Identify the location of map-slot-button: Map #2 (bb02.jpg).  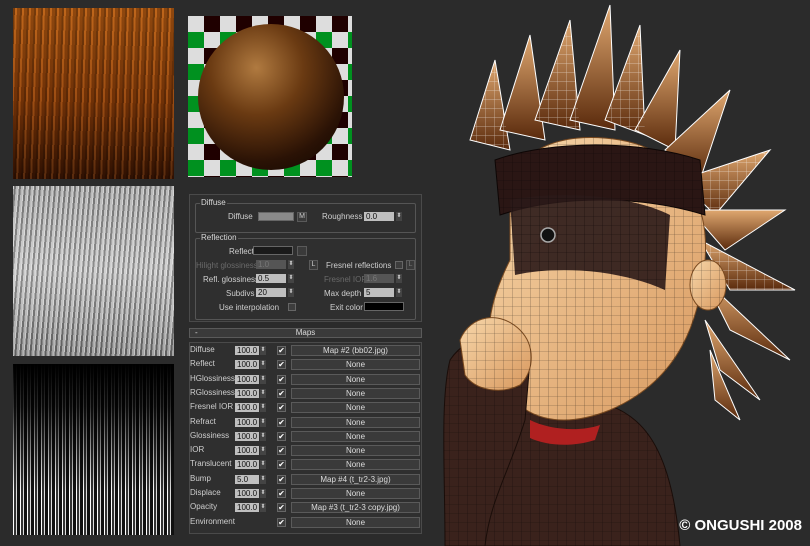
(355, 350).